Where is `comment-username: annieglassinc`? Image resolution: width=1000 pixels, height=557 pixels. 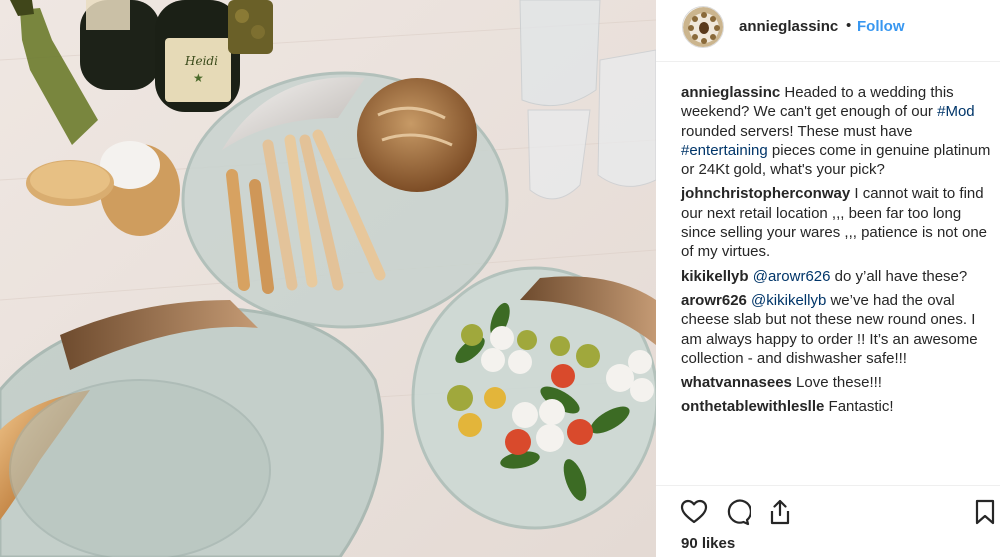
comment-username: annieglassinc is located at coordinates (730, 92).